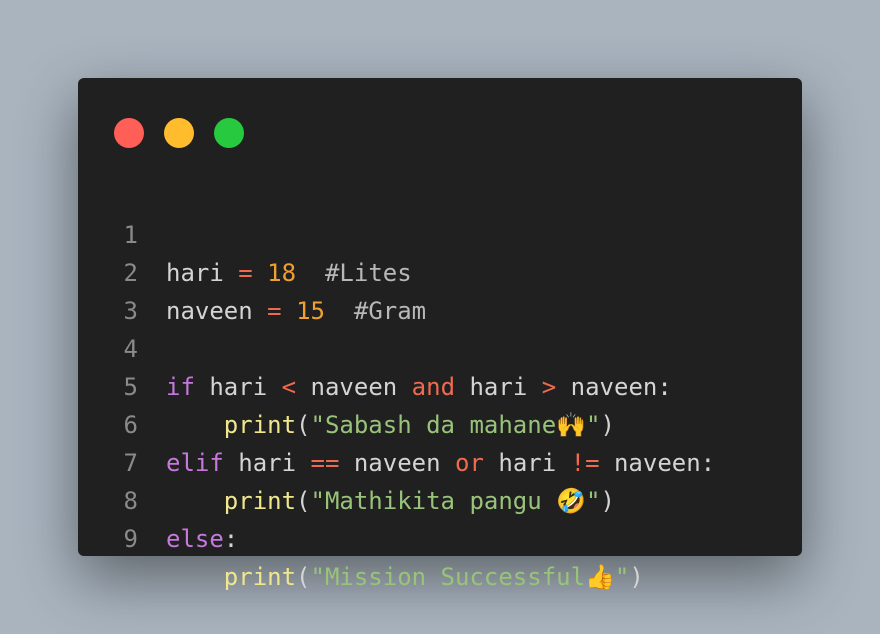  What do you see at coordinates (440, 498) in the screenshot?
I see `code-line-8: 8 else:` at bounding box center [440, 498].